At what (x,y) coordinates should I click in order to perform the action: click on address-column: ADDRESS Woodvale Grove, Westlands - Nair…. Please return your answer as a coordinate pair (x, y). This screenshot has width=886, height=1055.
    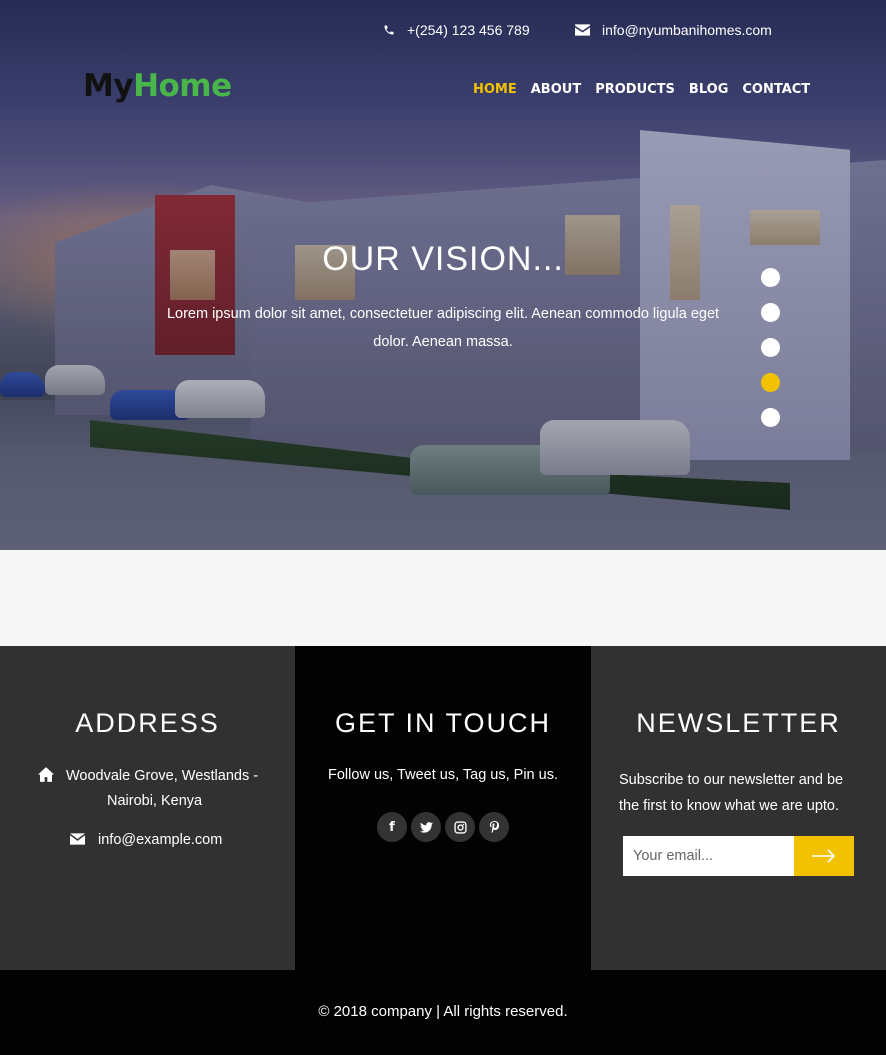
    Looking at the image, I should click on (147, 808).